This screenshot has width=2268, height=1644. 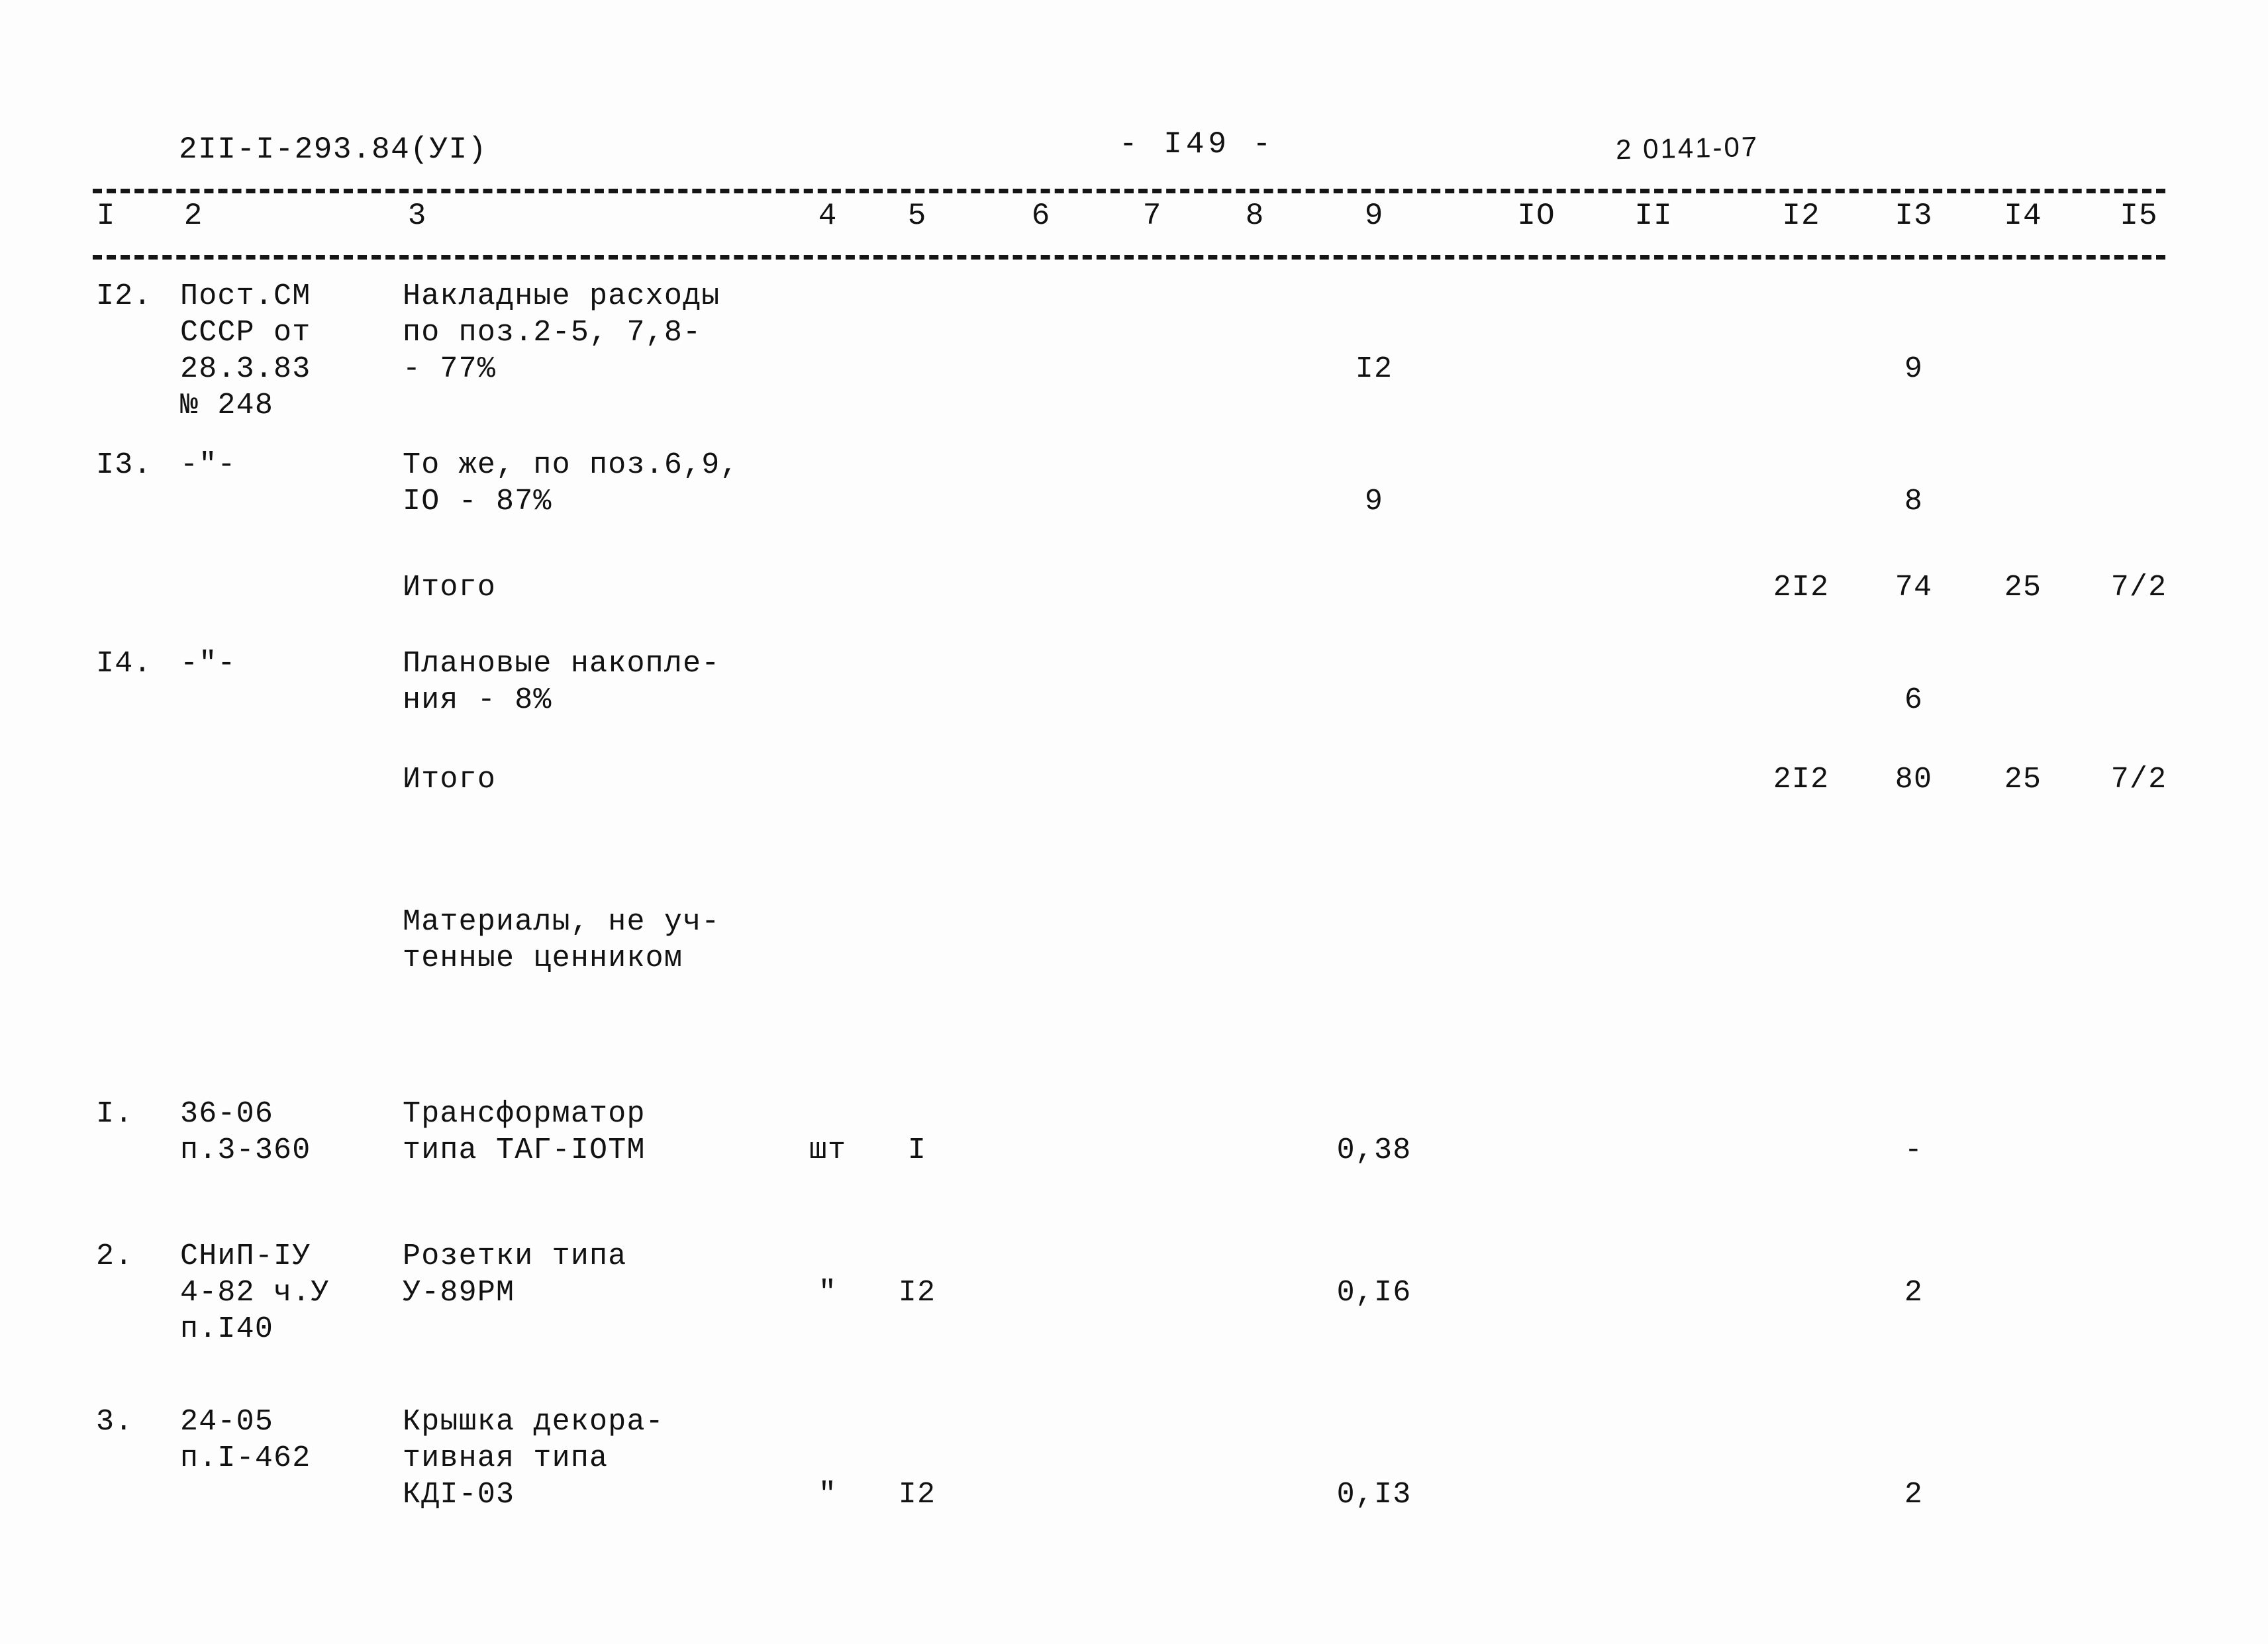 What do you see at coordinates (246, 1132) in the screenshot?
I see `row-reference-cell: 36-06 п.3-360` at bounding box center [246, 1132].